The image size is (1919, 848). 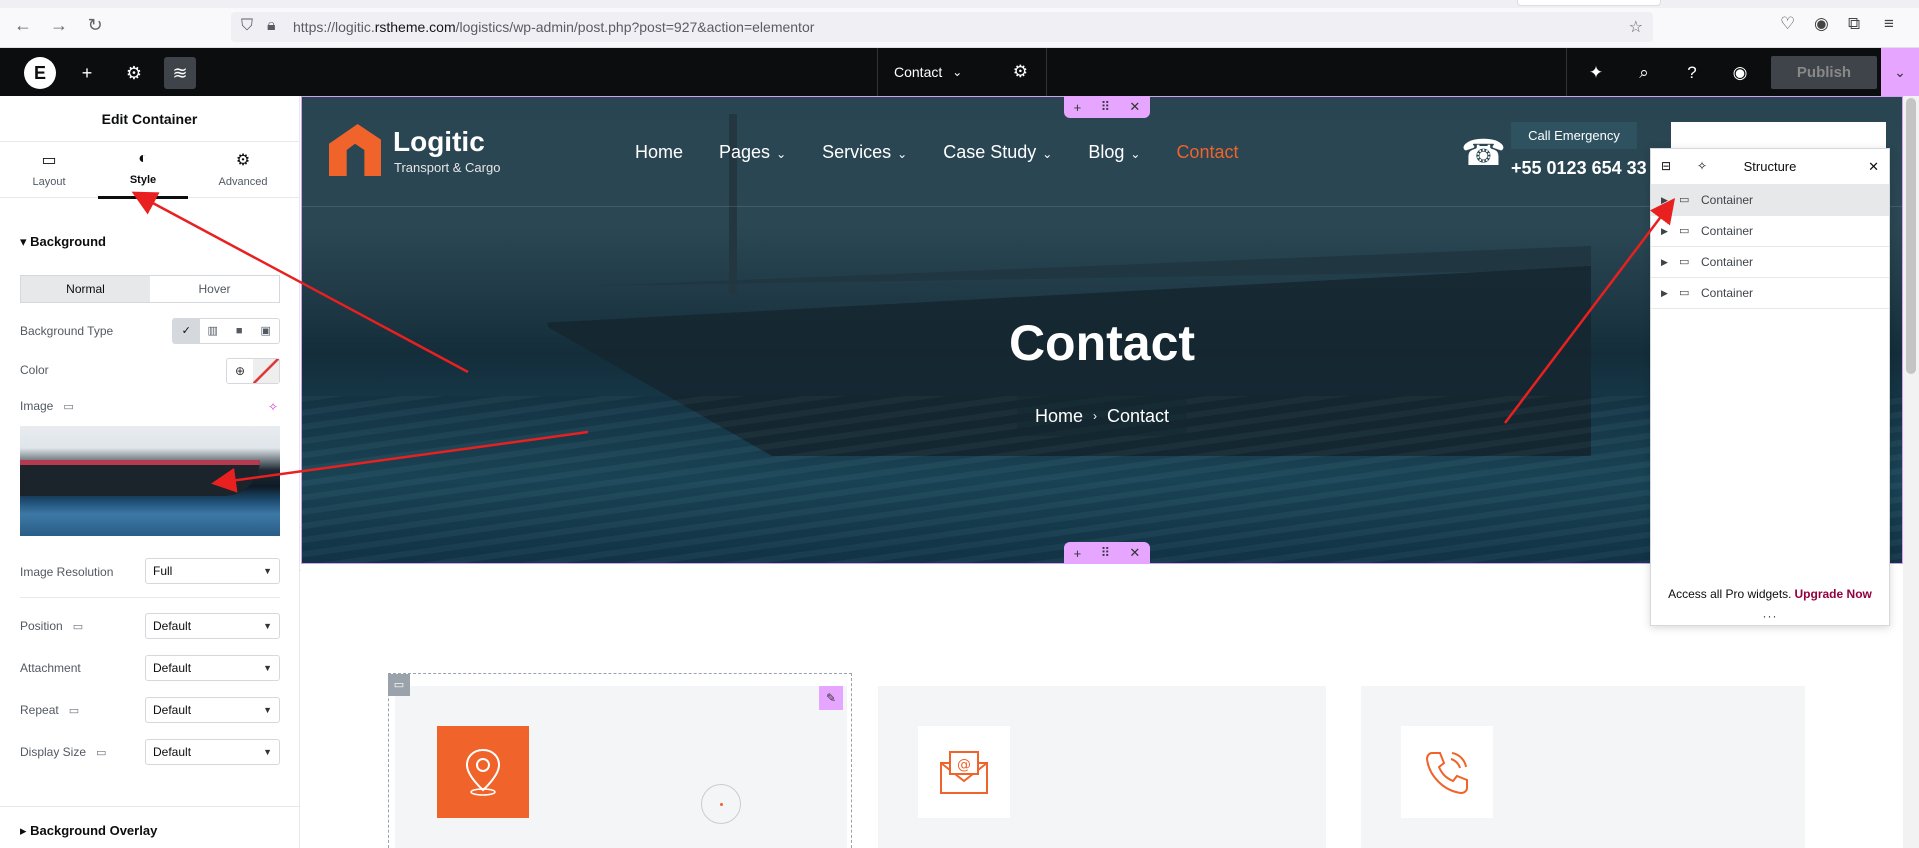 What do you see at coordinates (273, 407) in the screenshot?
I see `ai-sparkle-icon: ✧` at bounding box center [273, 407].